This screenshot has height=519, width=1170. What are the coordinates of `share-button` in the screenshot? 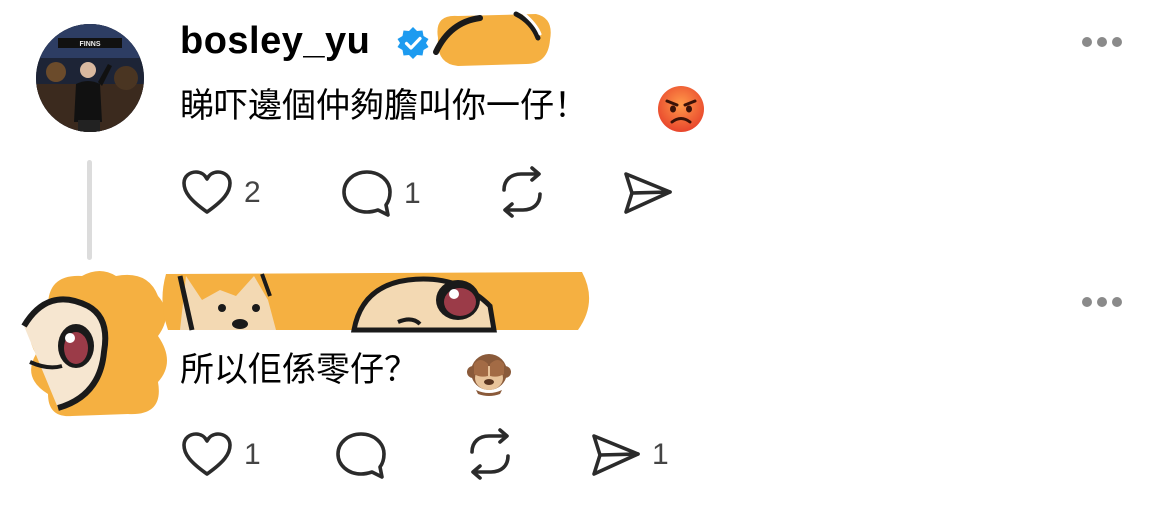 It's located at (648, 193).